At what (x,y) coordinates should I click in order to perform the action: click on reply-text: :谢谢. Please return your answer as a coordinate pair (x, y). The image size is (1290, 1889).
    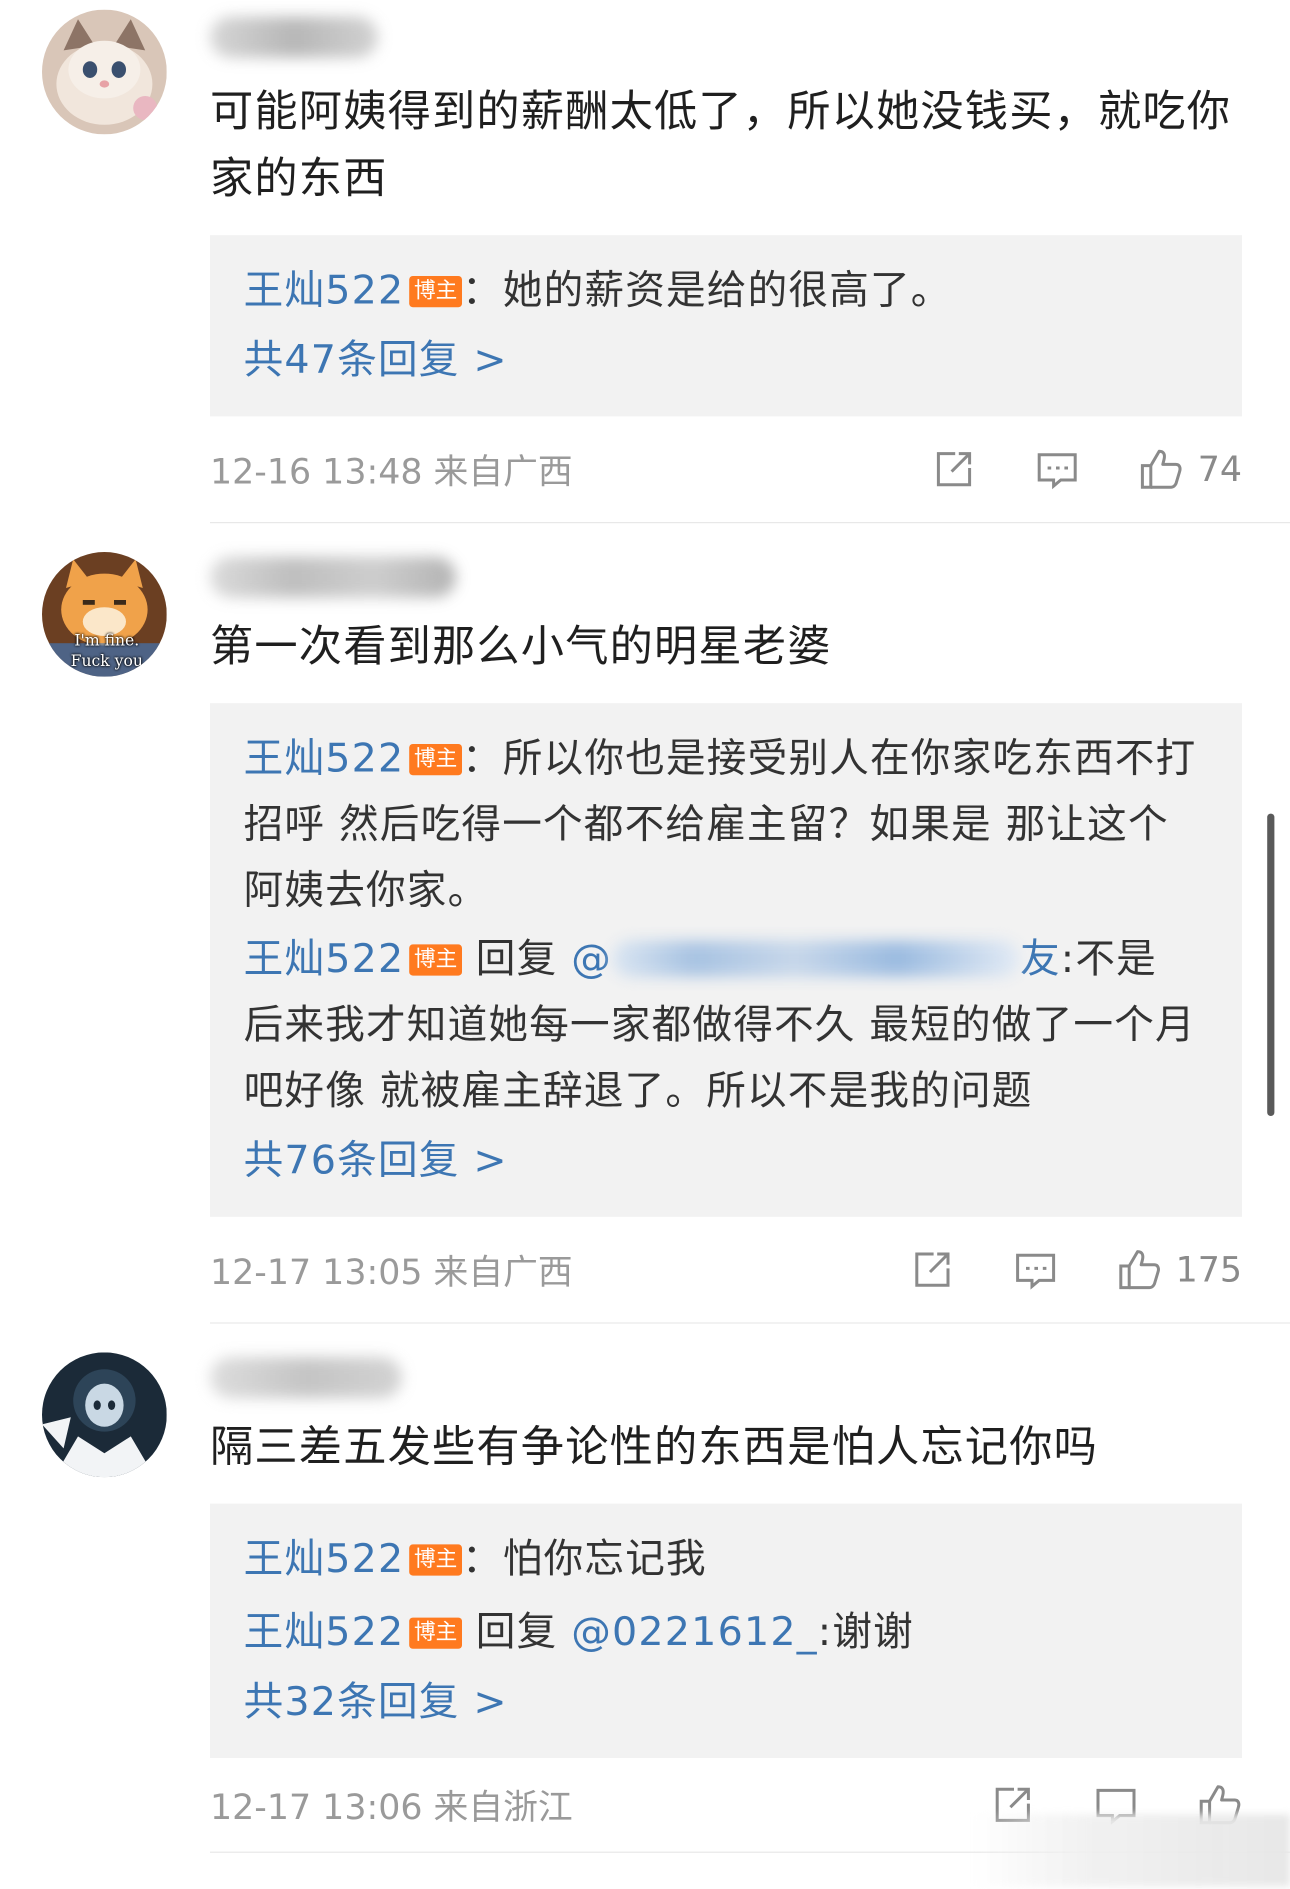
    Looking at the image, I should click on (865, 1631).